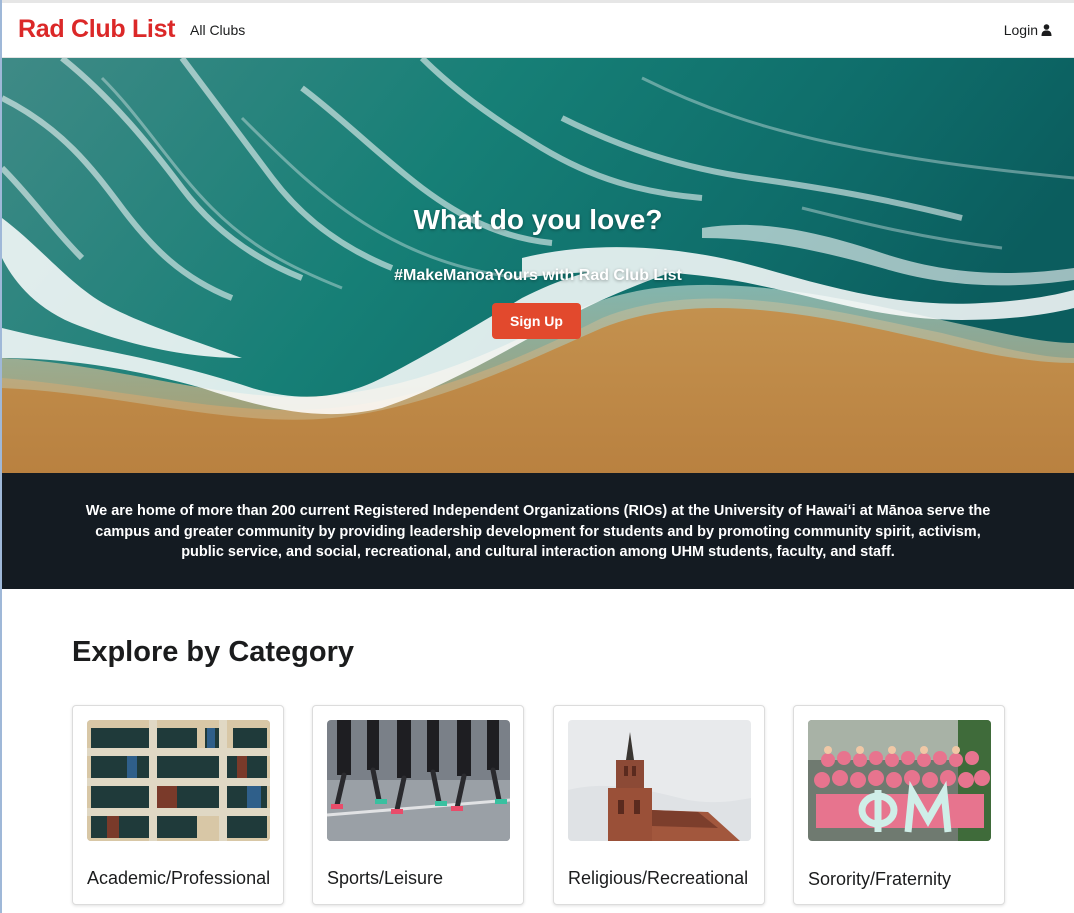 The height and width of the screenshot is (913, 1074). I want to click on top-navbar: Rad Club List All Clubs Login, so click(538, 30).